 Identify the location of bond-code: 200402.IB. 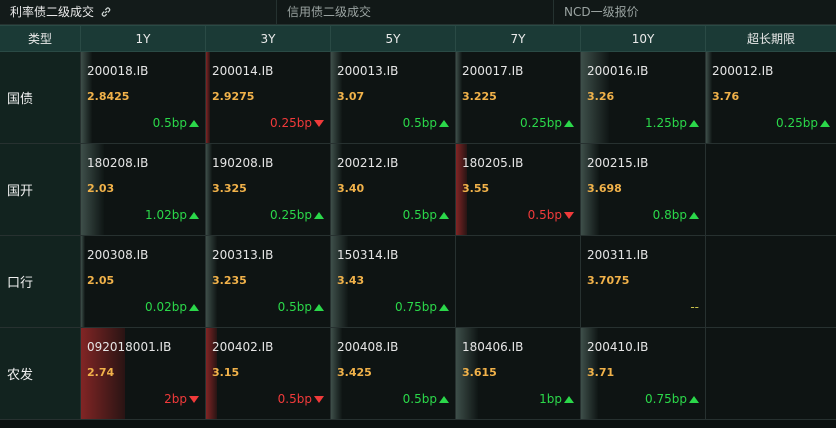
(242, 347).